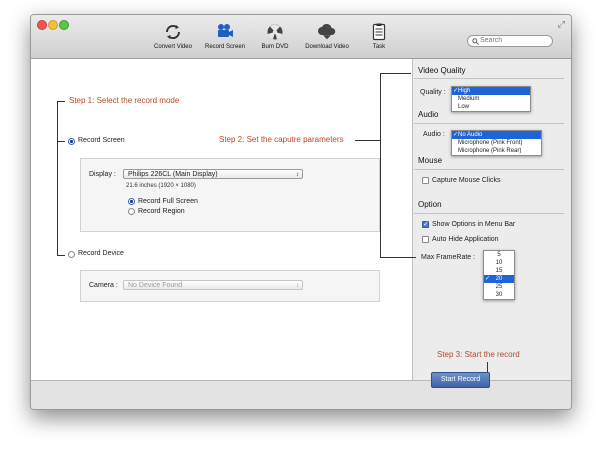  Describe the element at coordinates (64, 25) in the screenshot. I see `zoom-window-button` at that location.